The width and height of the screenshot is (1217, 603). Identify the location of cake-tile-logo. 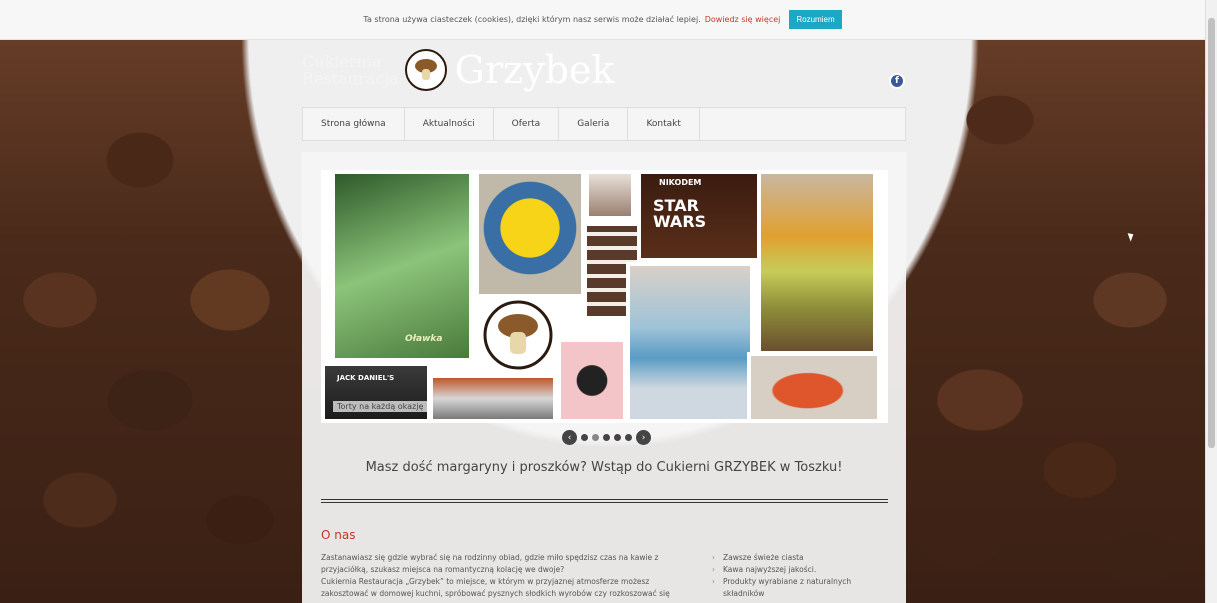
(518, 335).